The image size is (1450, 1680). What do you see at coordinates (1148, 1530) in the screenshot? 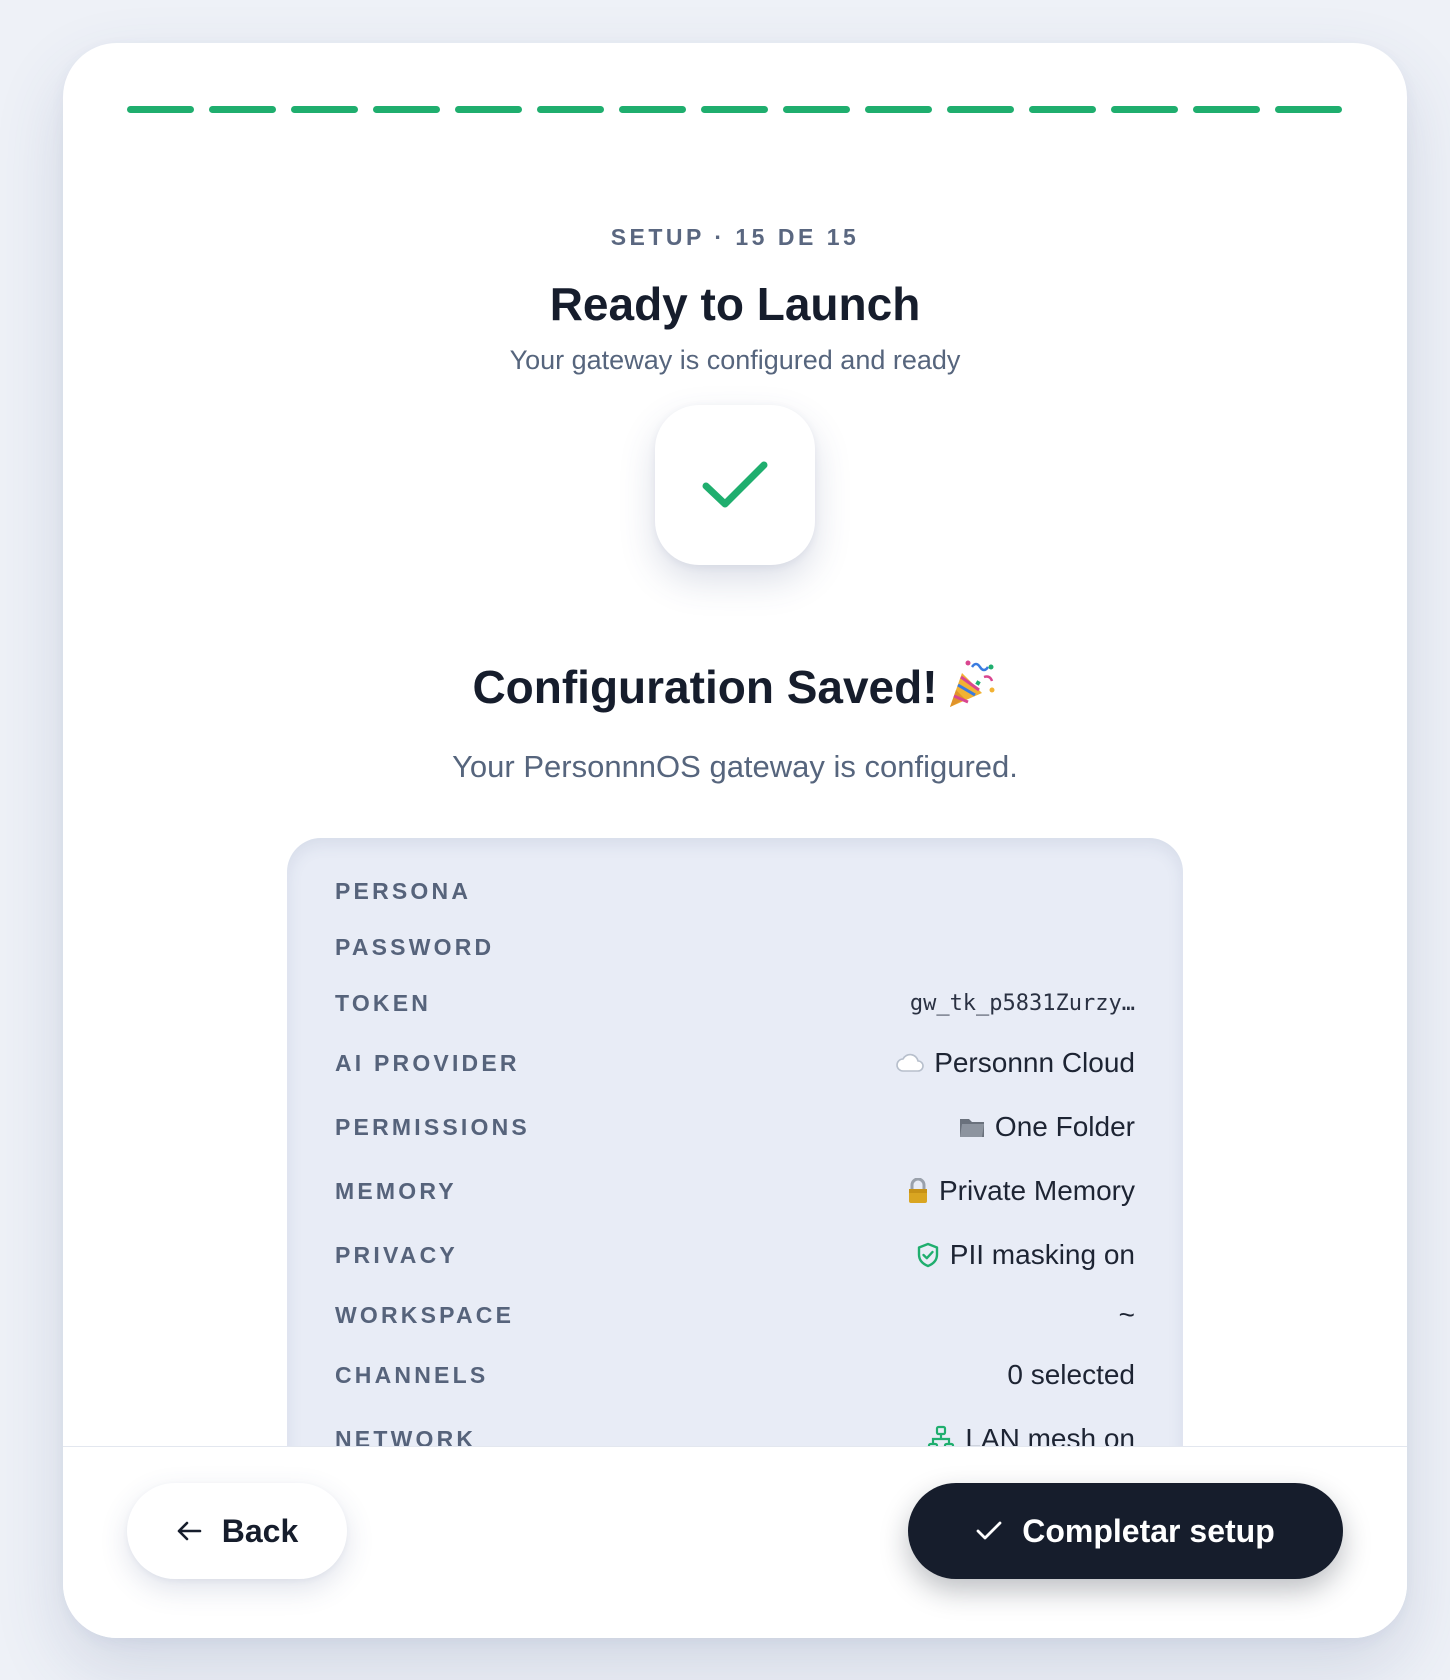
I see `complete-setup-label: Completar setup` at bounding box center [1148, 1530].